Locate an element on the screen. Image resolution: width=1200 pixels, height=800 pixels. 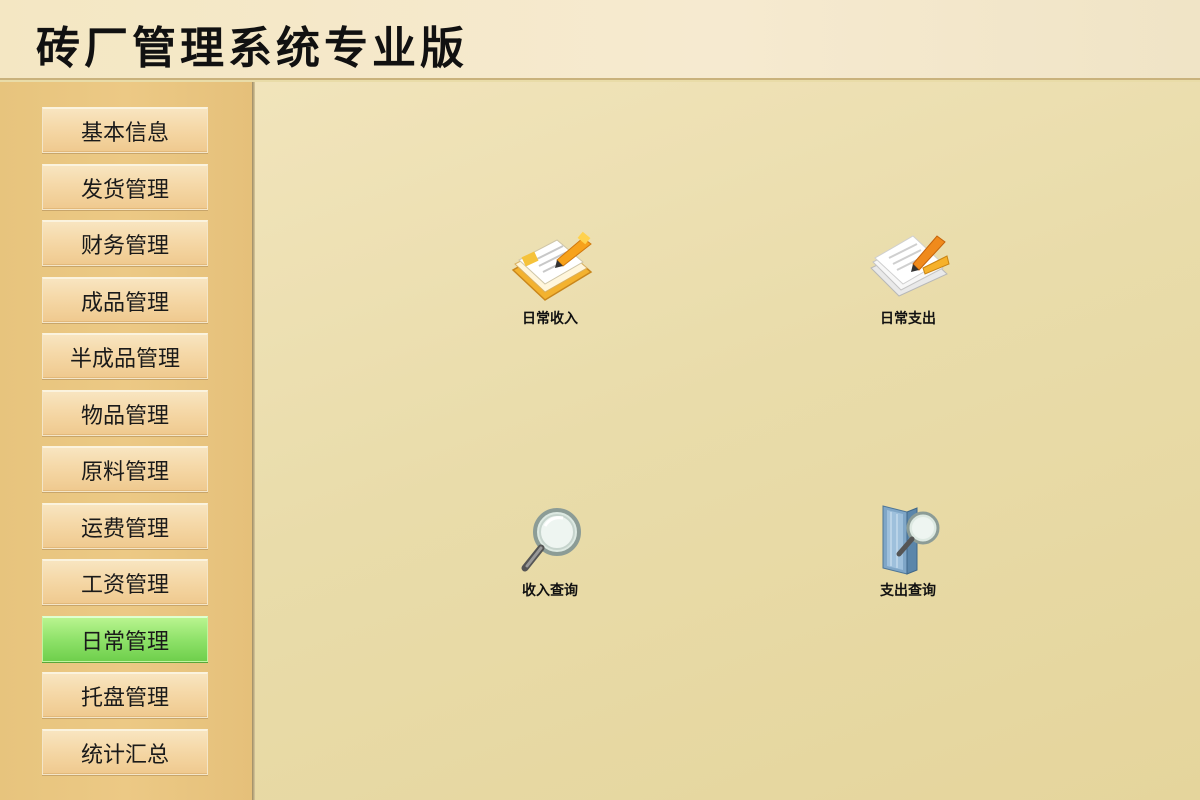
app-title: 砖厂管理系统专业版 is located at coordinates (252, 48).